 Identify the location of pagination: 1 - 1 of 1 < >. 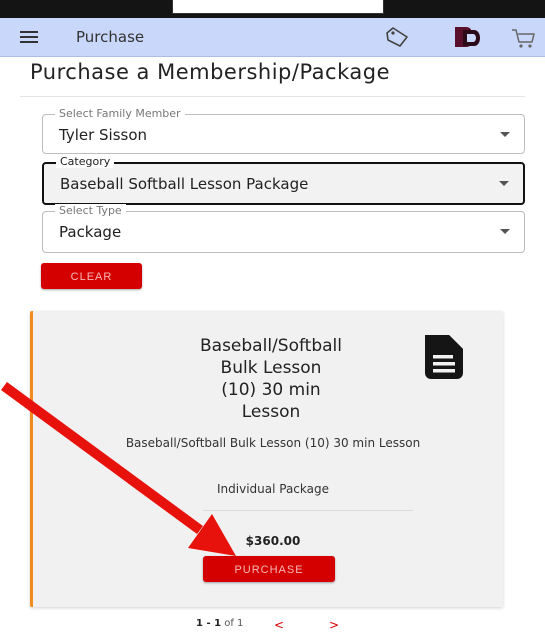
(267, 625).